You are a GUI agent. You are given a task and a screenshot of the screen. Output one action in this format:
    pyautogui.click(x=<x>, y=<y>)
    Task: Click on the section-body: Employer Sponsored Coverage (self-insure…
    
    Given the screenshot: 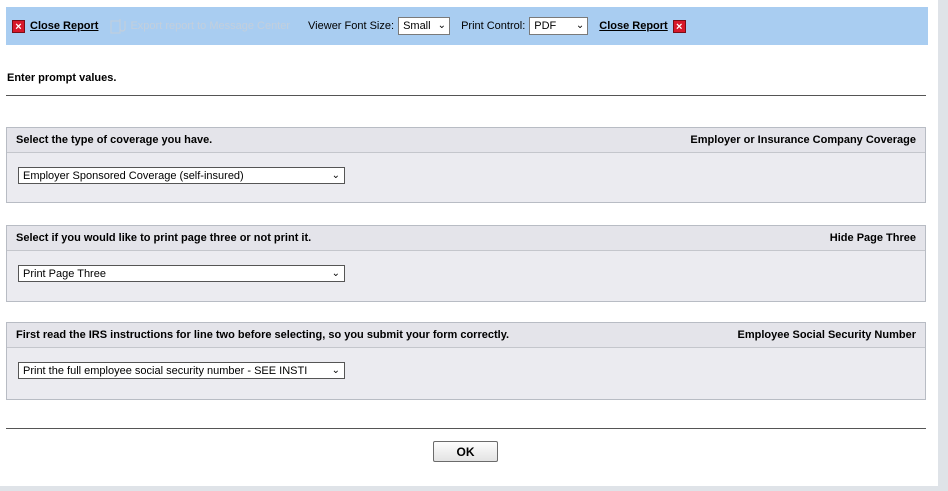 What is the action you would take?
    pyautogui.click(x=466, y=178)
    